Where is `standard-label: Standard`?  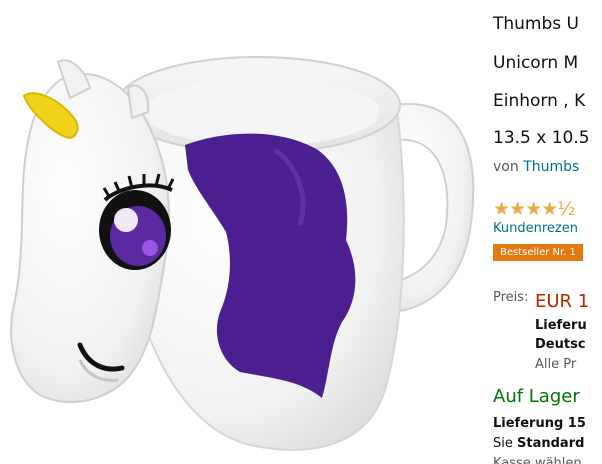
standard-label: Standard is located at coordinates (551, 443).